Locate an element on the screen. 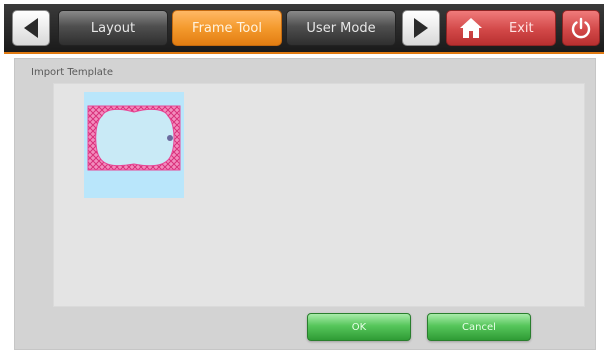 This screenshot has height=356, width=608. ok-button: OK is located at coordinates (359, 327).